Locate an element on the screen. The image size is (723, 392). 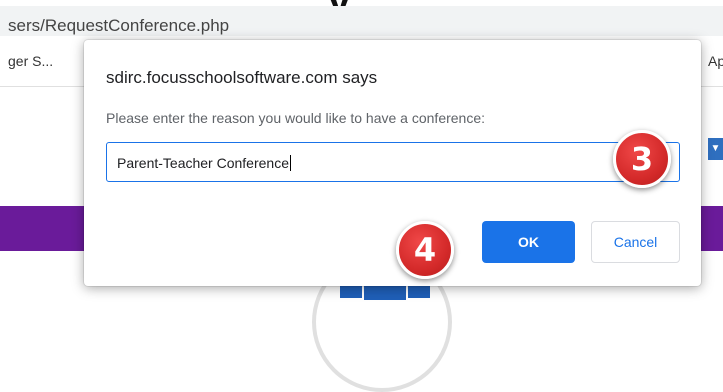
address-bar: sers/RequestConference.php is located at coordinates (361, 21).